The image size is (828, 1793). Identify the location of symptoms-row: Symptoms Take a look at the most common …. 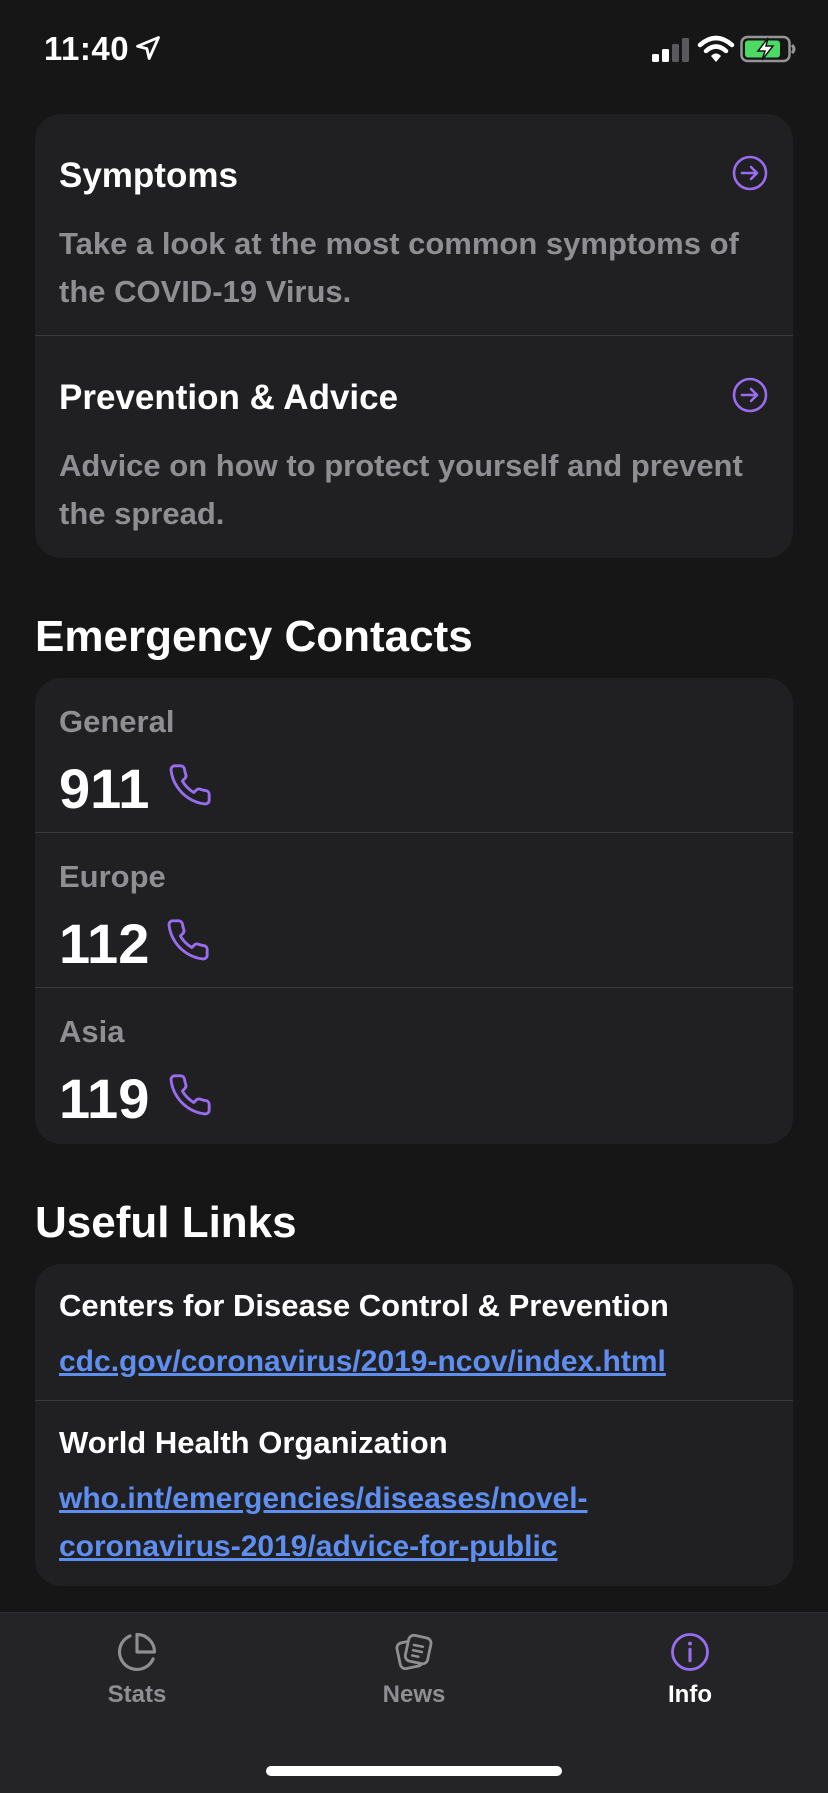
(414, 225).